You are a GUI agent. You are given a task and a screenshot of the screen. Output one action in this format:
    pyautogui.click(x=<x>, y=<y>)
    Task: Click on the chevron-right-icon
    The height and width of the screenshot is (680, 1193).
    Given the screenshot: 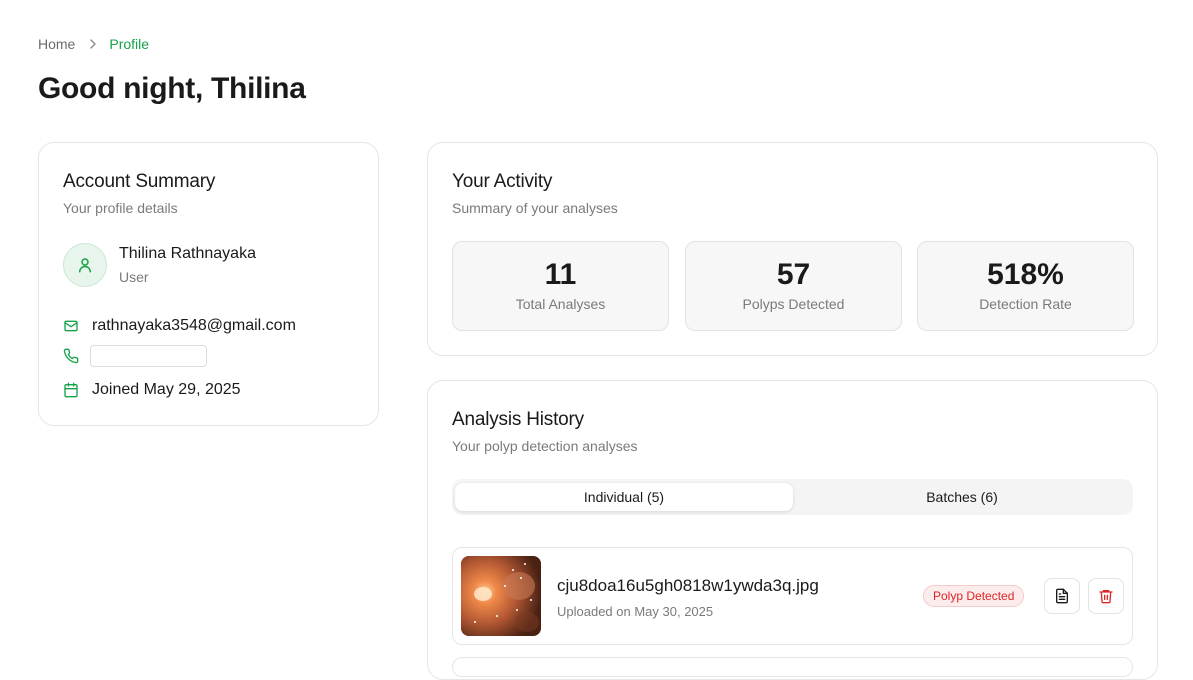 What is the action you would take?
    pyautogui.click(x=93, y=44)
    